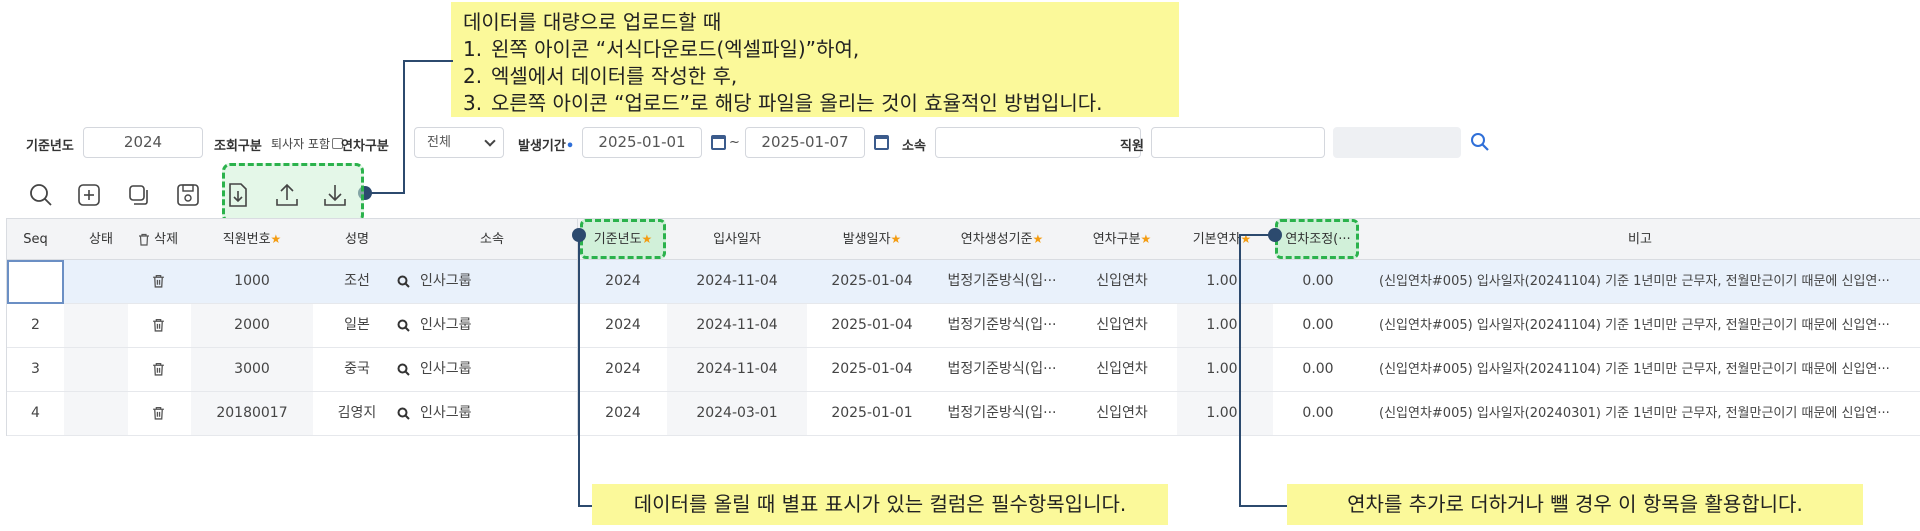 The width and height of the screenshot is (1920, 531). Describe the element at coordinates (252, 413) in the screenshot. I see `cell-emp-no: 20180017` at that location.